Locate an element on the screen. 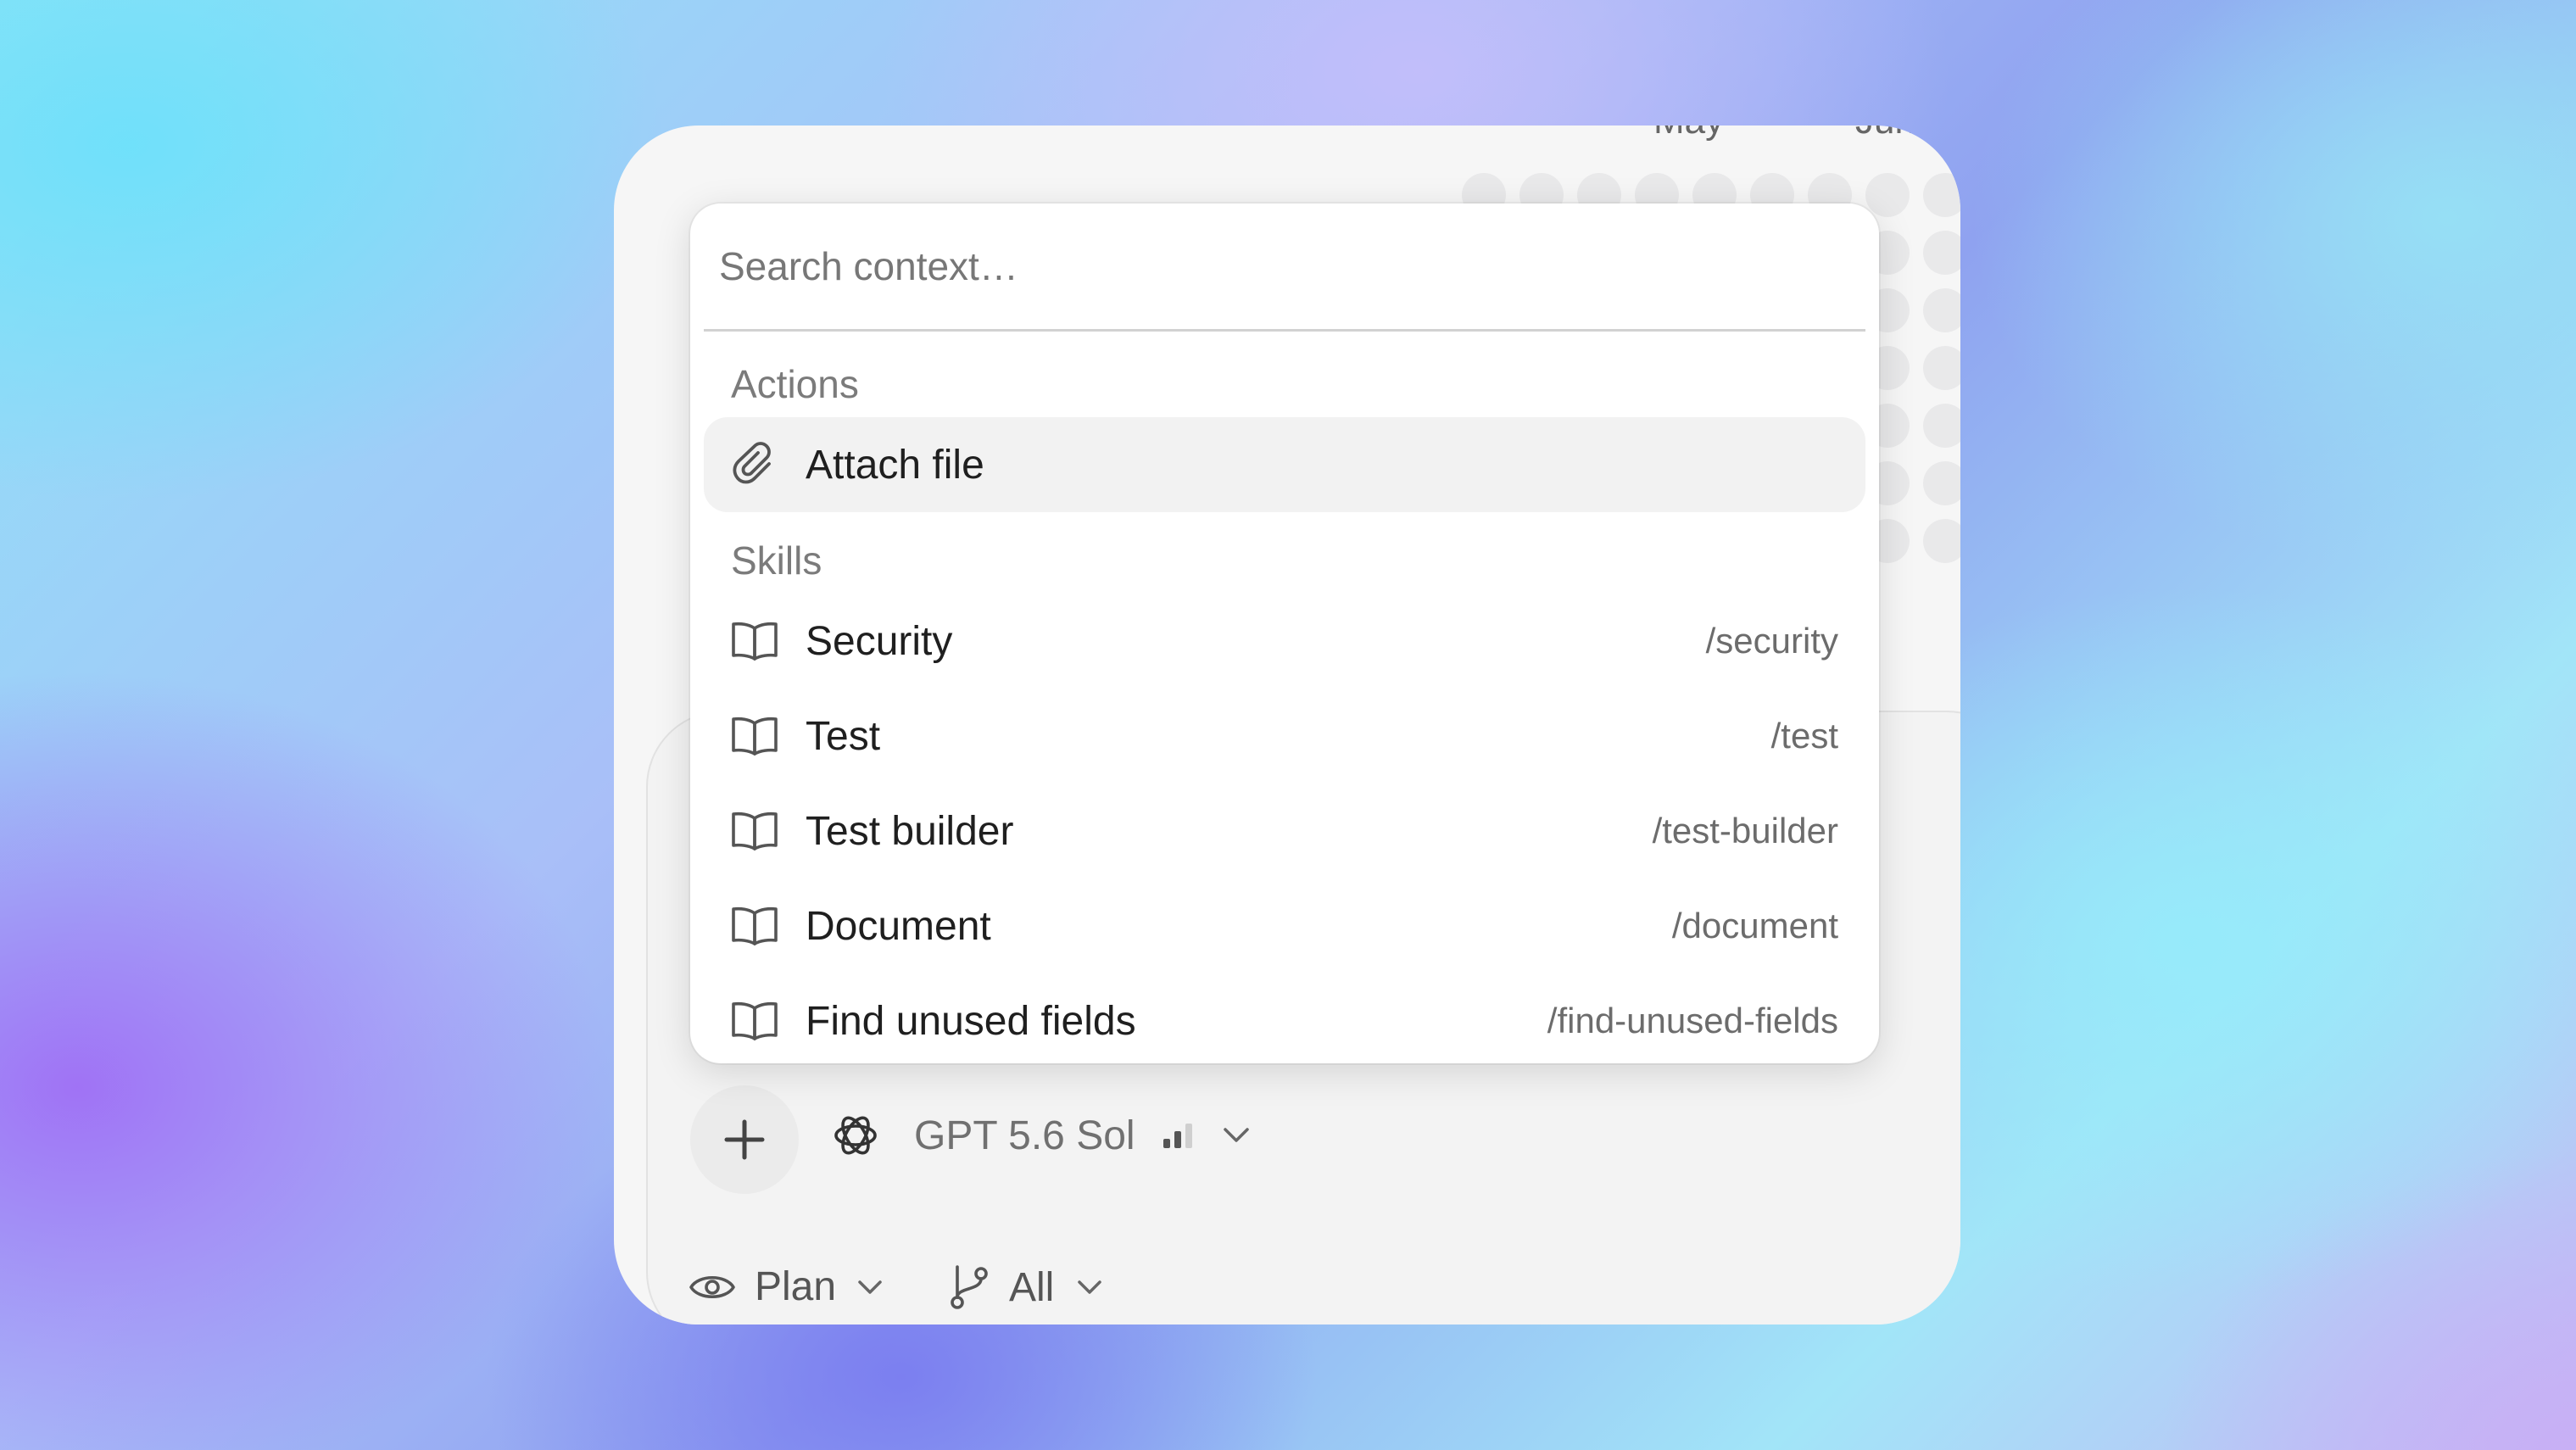 The width and height of the screenshot is (2576, 1450). skill-command: /security is located at coordinates (1771, 641).